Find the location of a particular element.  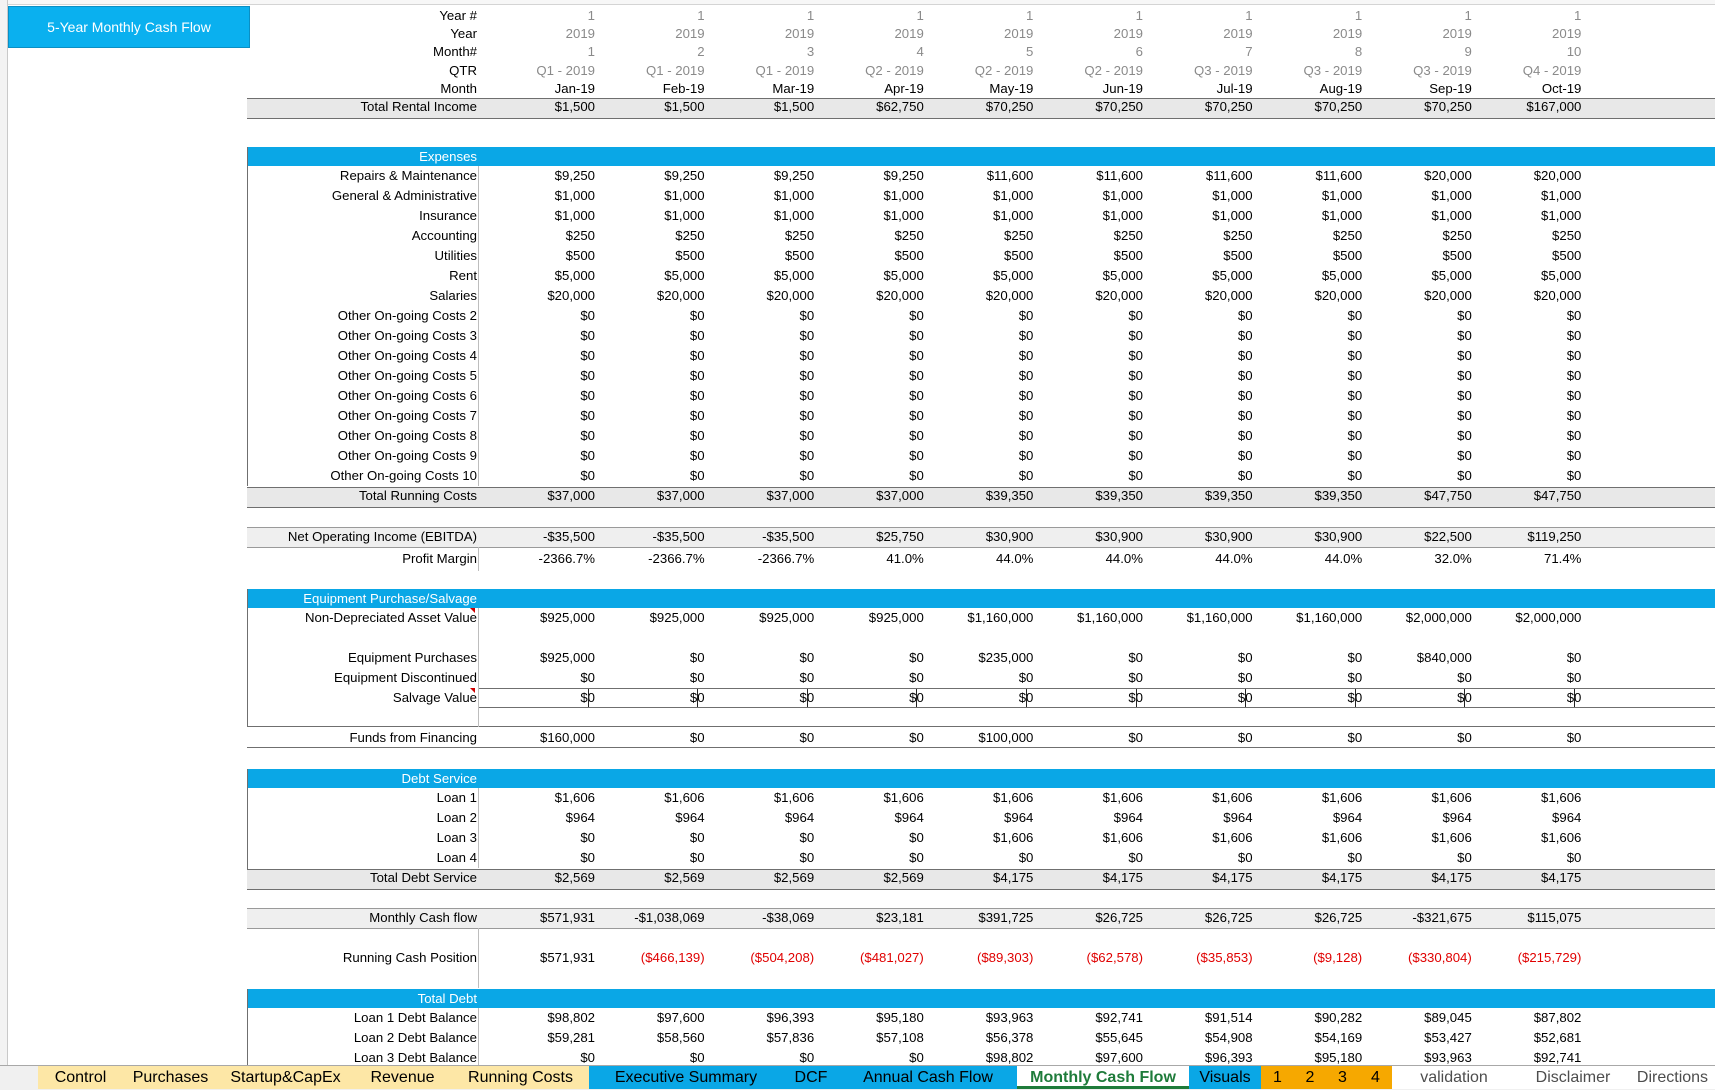

sheet-tab-3: 3 is located at coordinates (1343, 1077).